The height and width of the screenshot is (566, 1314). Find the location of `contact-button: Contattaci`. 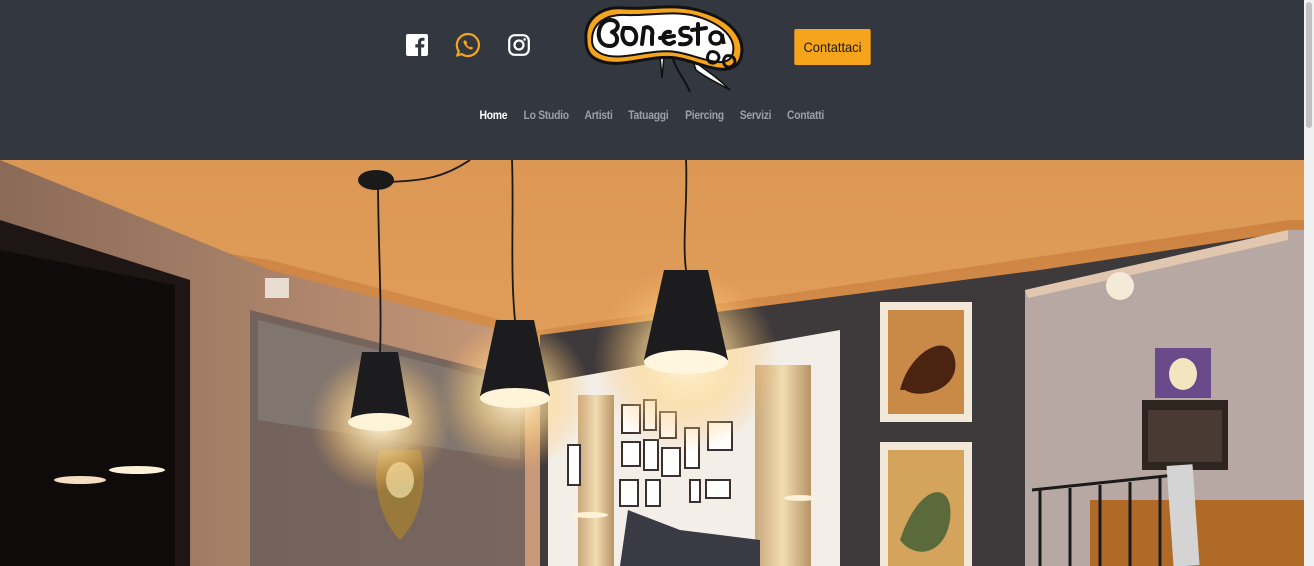

contact-button: Contattaci is located at coordinates (832, 47).